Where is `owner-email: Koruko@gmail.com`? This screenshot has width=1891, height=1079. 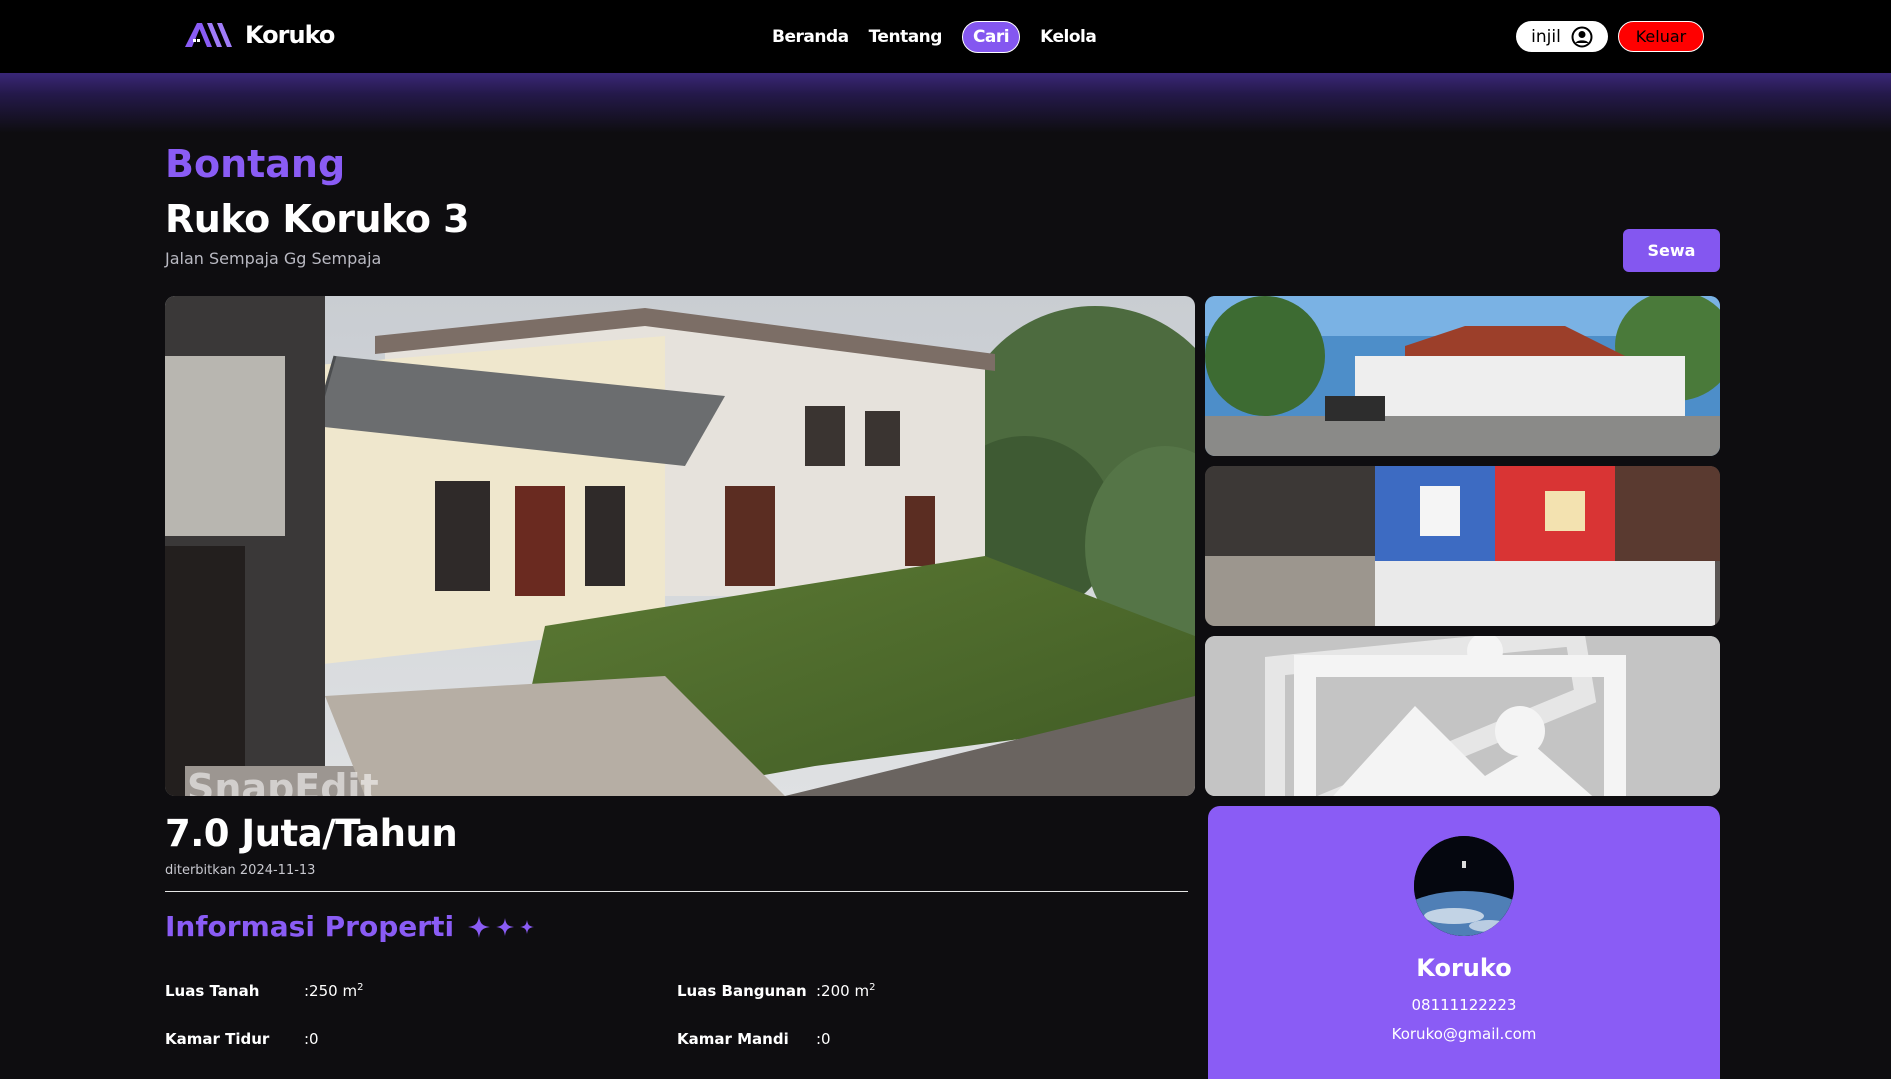 owner-email: Koruko@gmail.com is located at coordinates (1464, 1034).